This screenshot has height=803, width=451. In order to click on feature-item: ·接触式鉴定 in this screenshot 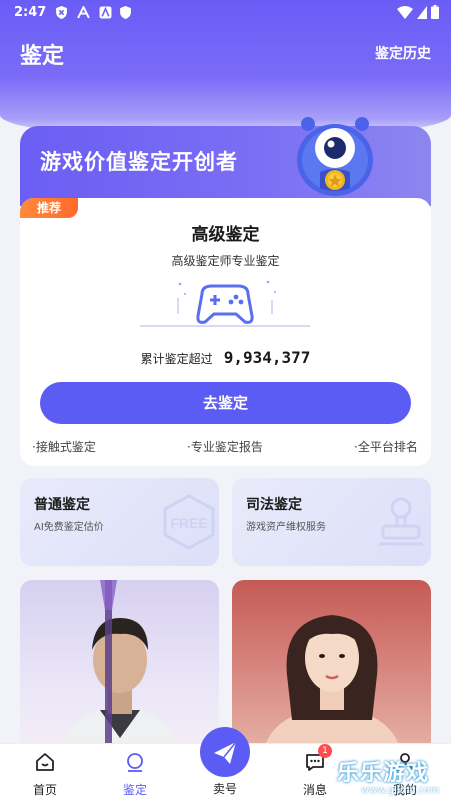, I will do `click(64, 447)`.